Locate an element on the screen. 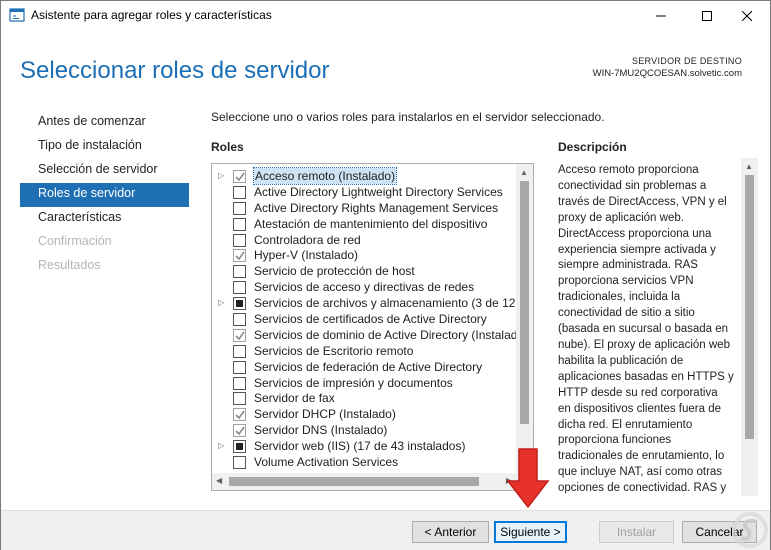 The width and height of the screenshot is (771, 550). description-vertical-scrollbar: ▲ is located at coordinates (749, 327).